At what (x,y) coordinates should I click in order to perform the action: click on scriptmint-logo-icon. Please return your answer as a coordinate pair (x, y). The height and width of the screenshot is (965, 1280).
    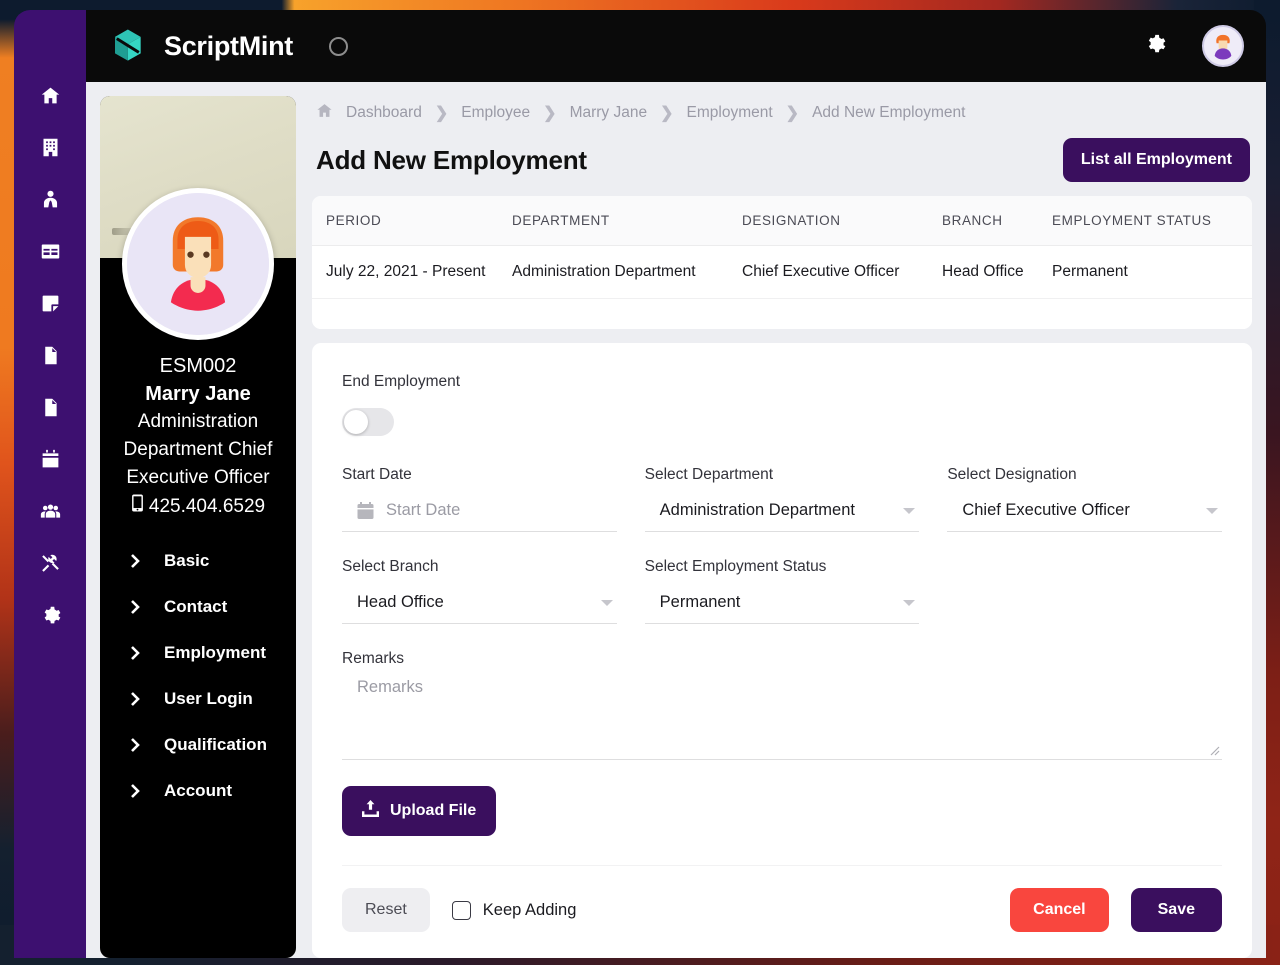
    Looking at the image, I should click on (126, 46).